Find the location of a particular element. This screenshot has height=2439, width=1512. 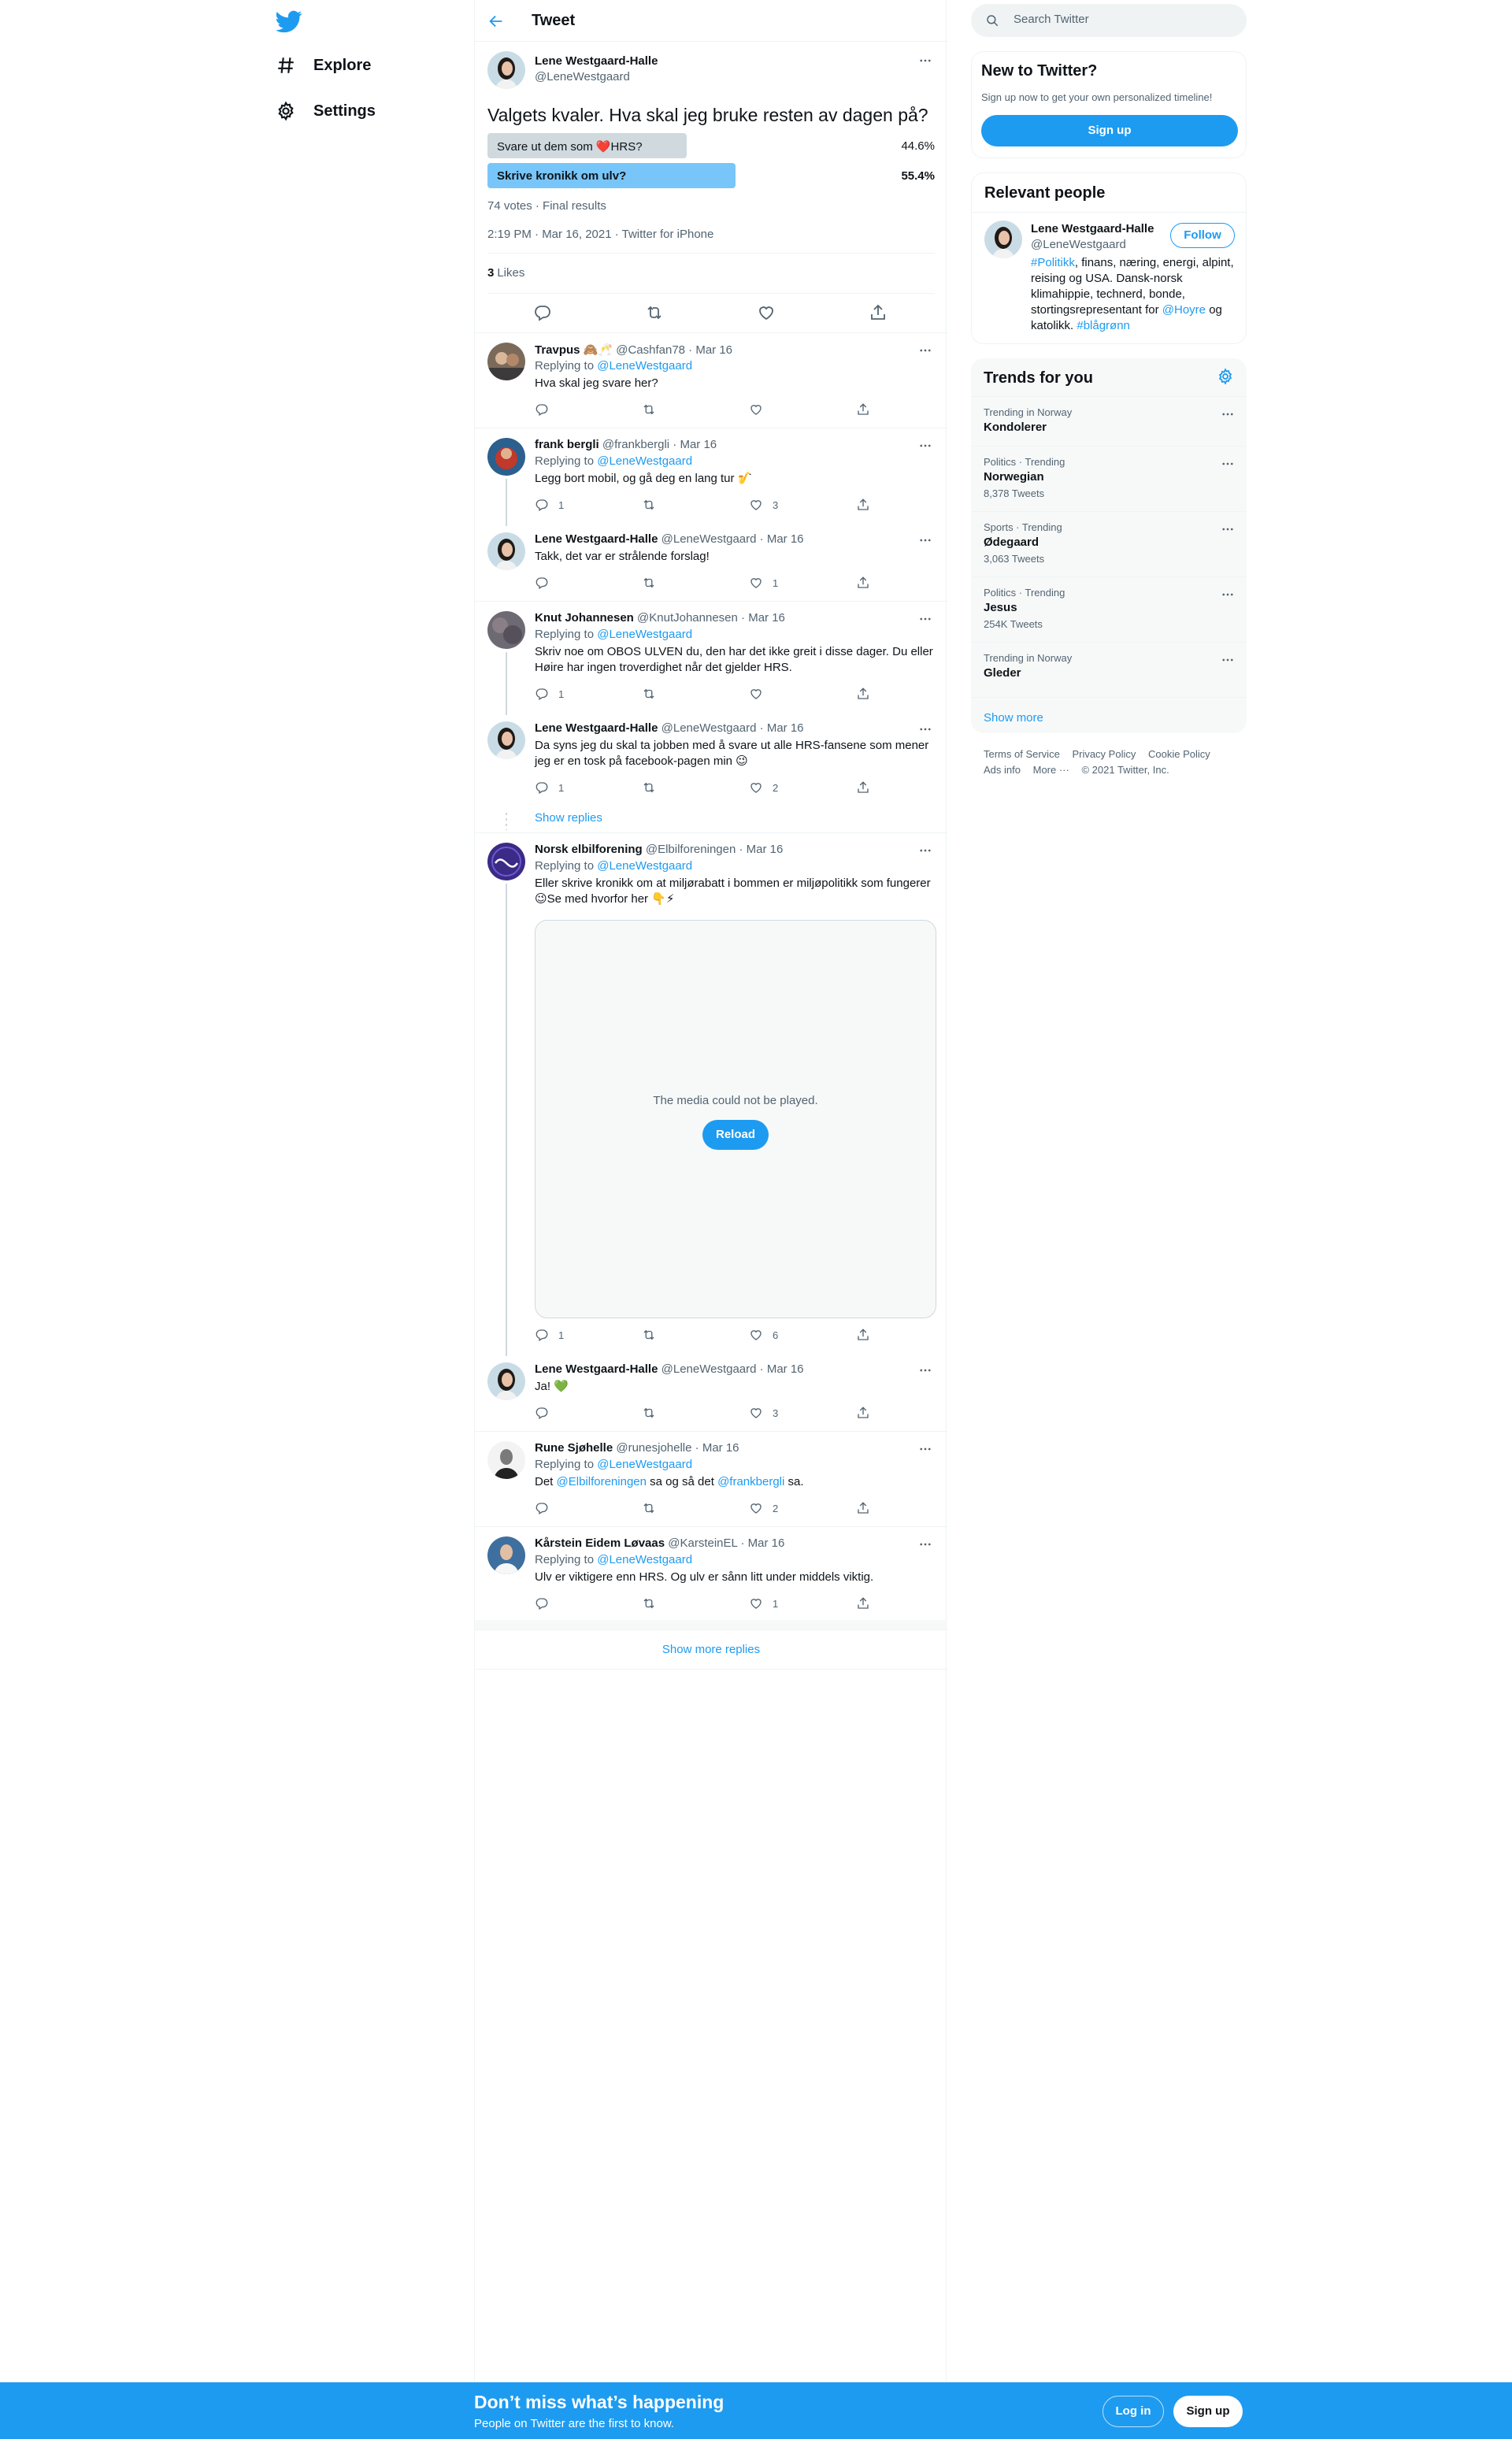

show-replies-link: Show replies is located at coordinates (568, 818).